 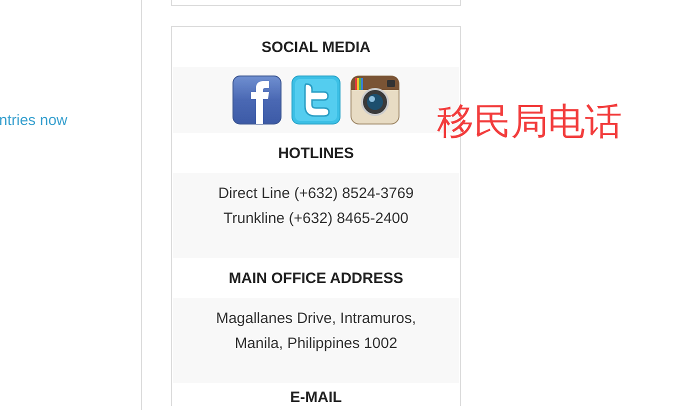 I want to click on entries-link: ntries now, so click(x=70, y=120).